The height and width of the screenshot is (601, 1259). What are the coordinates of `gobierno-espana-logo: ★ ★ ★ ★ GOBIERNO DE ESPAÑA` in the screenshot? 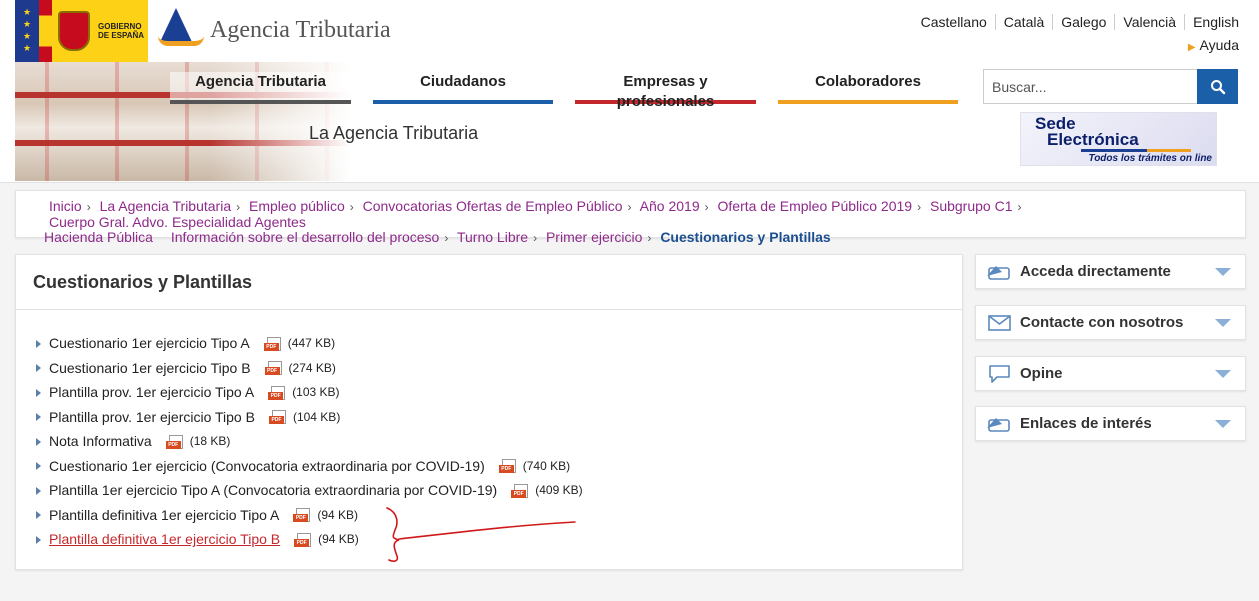 It's located at (81, 31).